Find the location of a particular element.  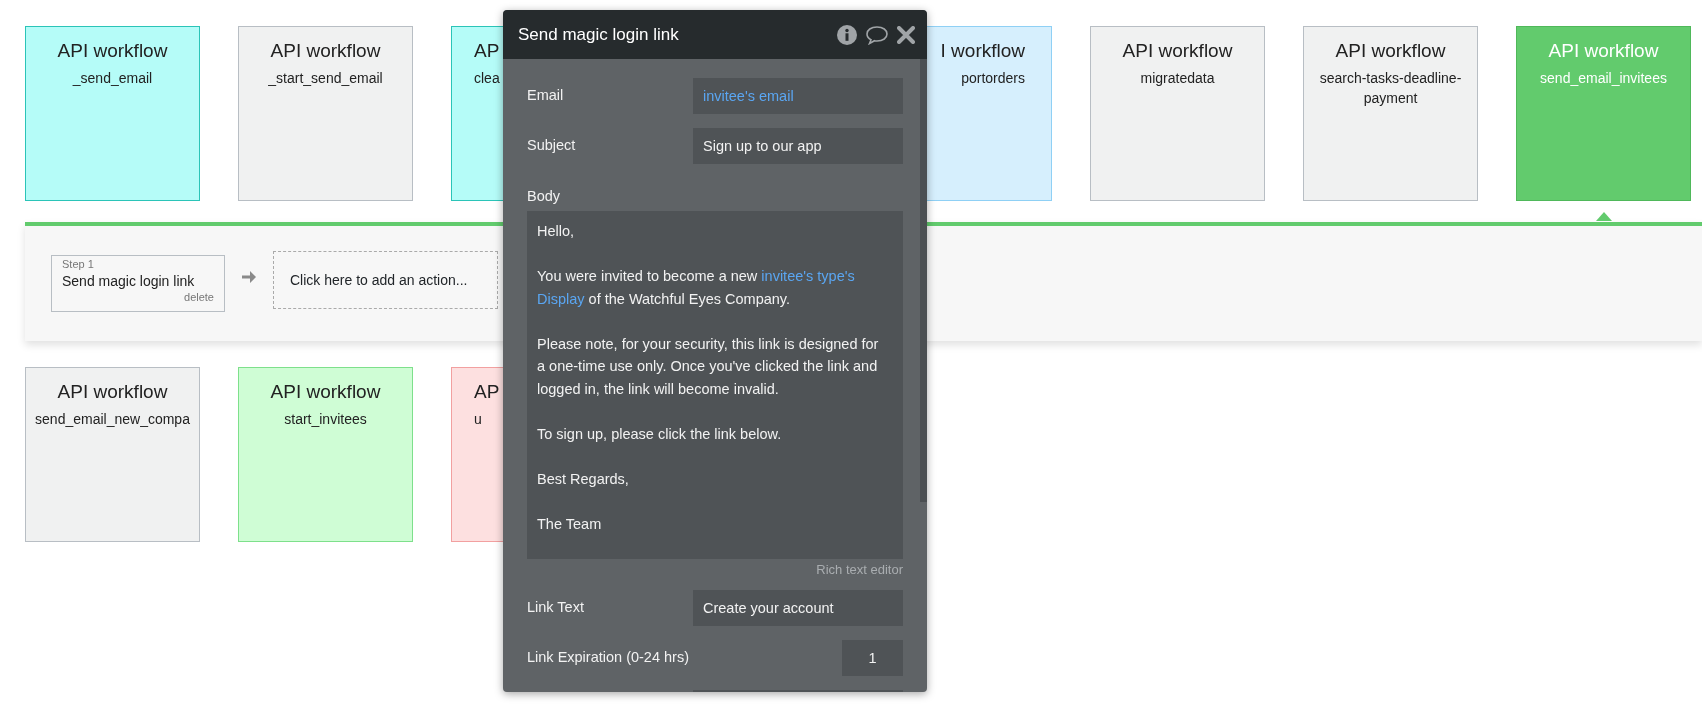

delete-link: delete is located at coordinates (138, 297).